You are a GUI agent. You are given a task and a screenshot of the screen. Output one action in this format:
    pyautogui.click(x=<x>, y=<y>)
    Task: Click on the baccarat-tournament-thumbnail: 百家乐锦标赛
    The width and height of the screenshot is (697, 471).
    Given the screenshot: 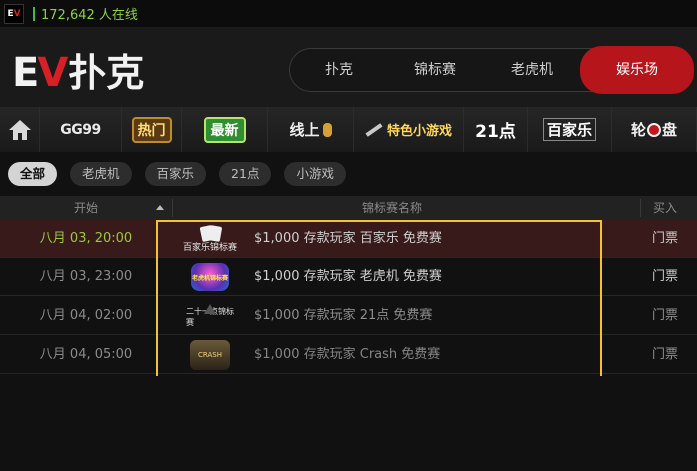 What is the action you would take?
    pyautogui.click(x=210, y=239)
    